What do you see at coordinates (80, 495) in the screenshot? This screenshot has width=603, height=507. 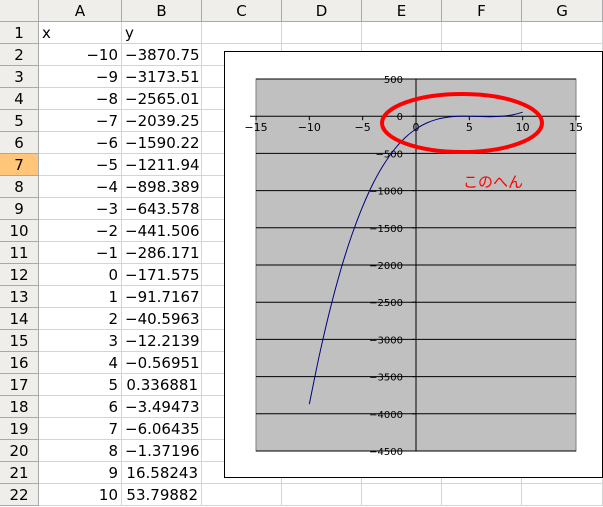 I see `cell-a22: 10` at bounding box center [80, 495].